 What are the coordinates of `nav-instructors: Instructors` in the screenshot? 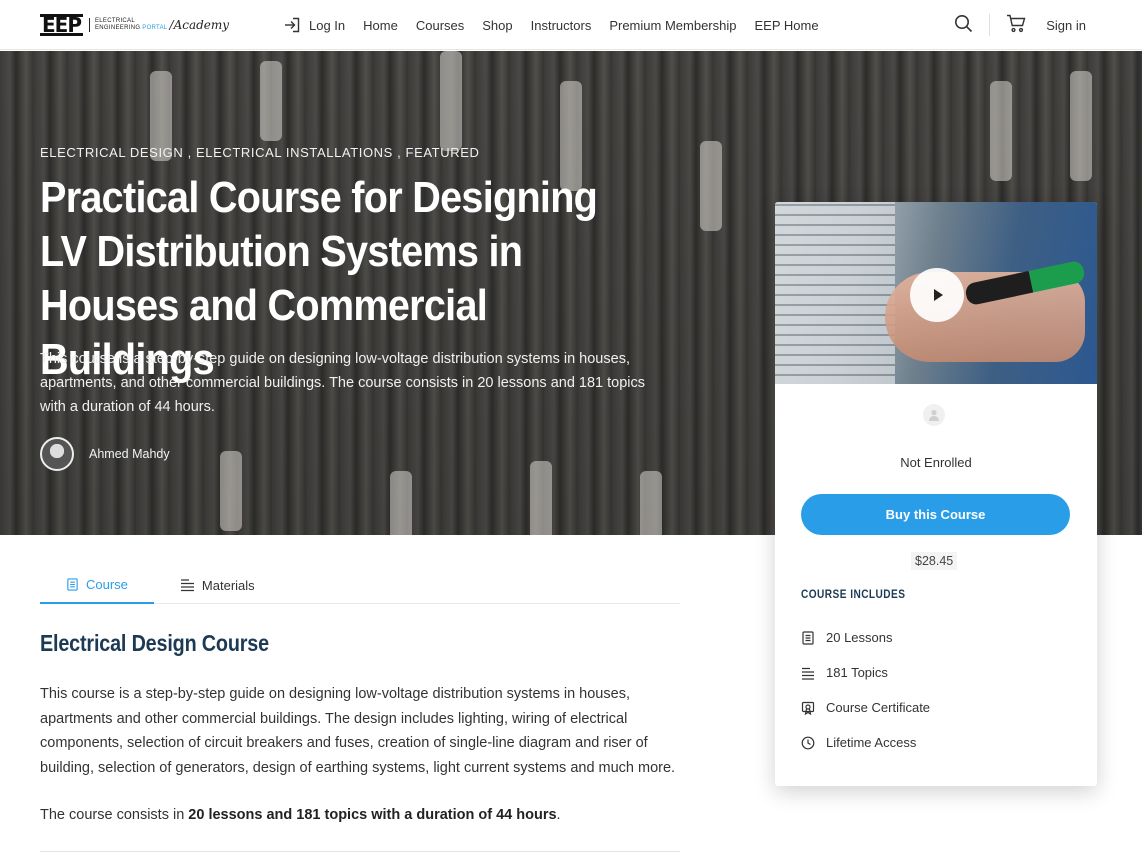 It's located at (561, 25).